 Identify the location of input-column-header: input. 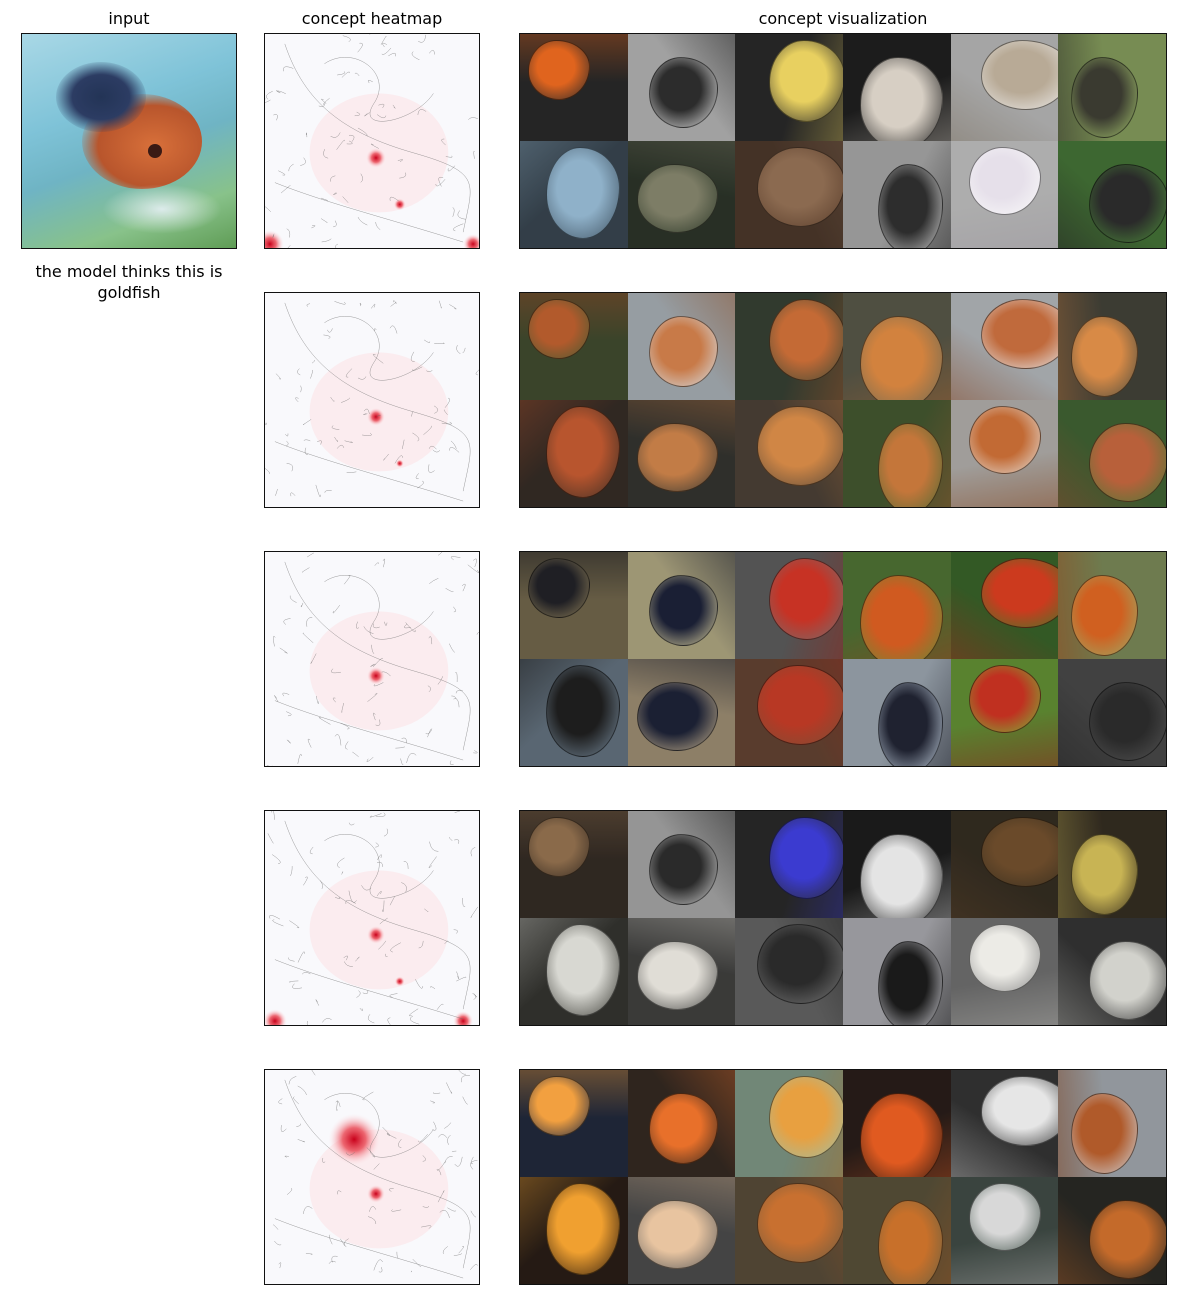
(129, 18).